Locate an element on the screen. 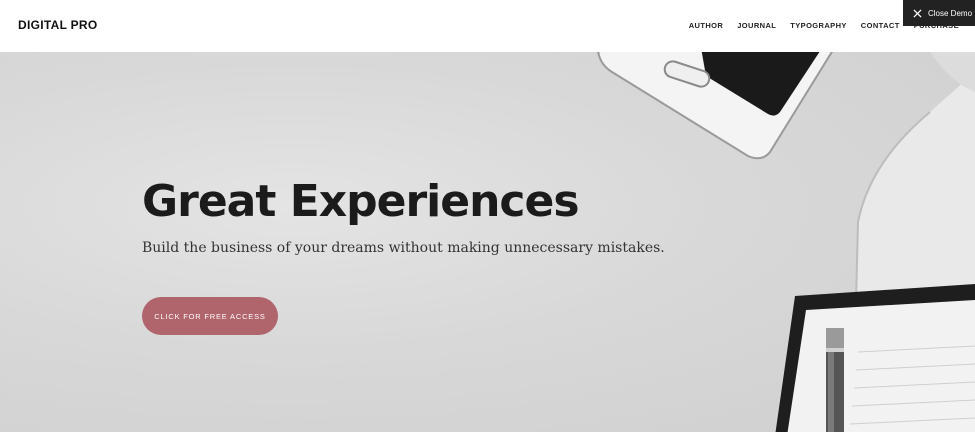  smartphone-image is located at coordinates (715, 106).